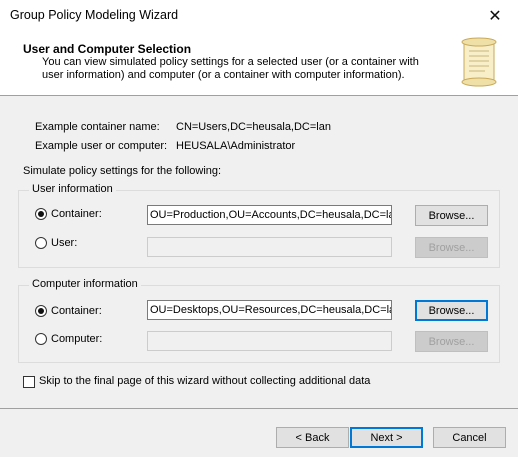 This screenshot has height=457, width=518. I want to click on title-bar: Group Policy Modeling Wizard ✕, so click(259, 16).